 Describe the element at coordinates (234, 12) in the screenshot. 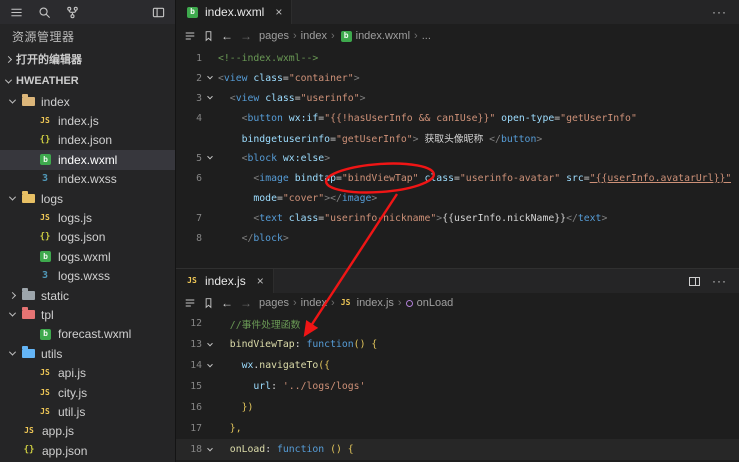

I see `tab-index-wxml: b index.wxml ×` at that location.